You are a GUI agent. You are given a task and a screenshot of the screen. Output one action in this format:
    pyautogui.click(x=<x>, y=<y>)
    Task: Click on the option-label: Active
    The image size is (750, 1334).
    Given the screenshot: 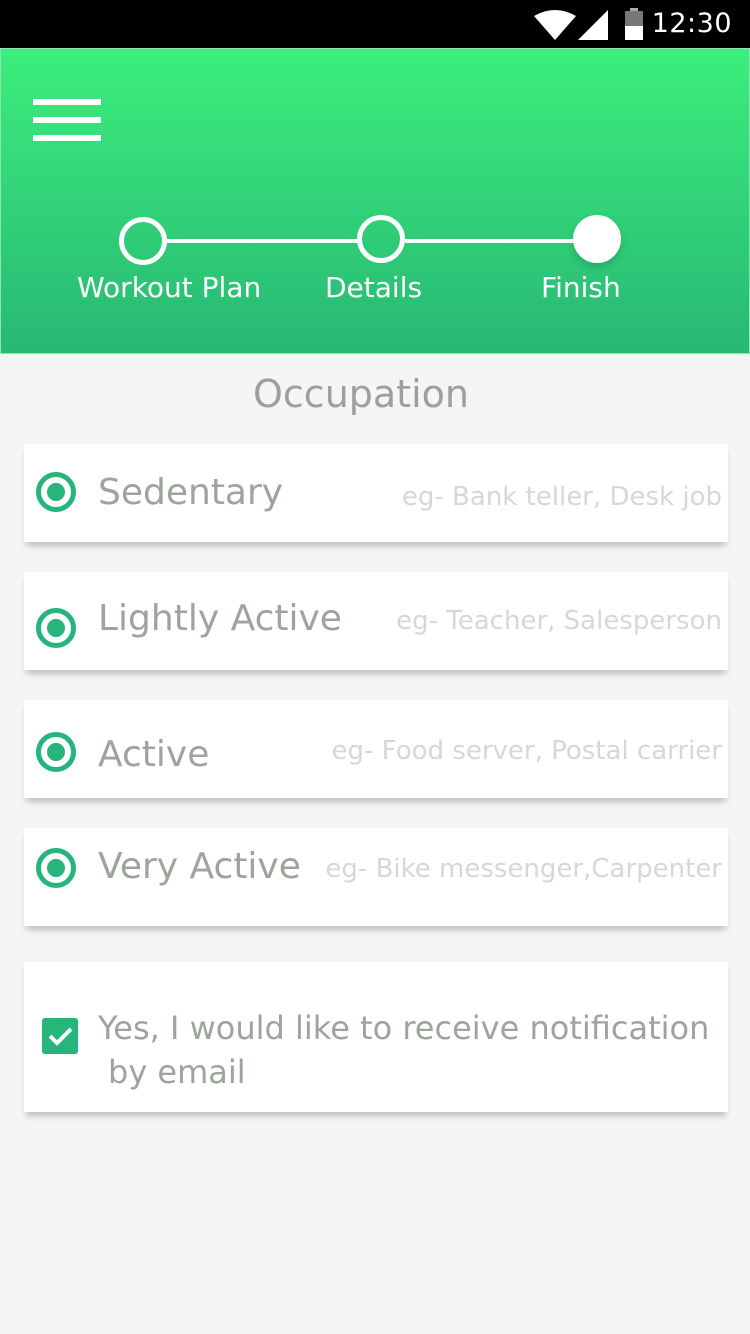 What is the action you would take?
    pyautogui.click(x=154, y=754)
    